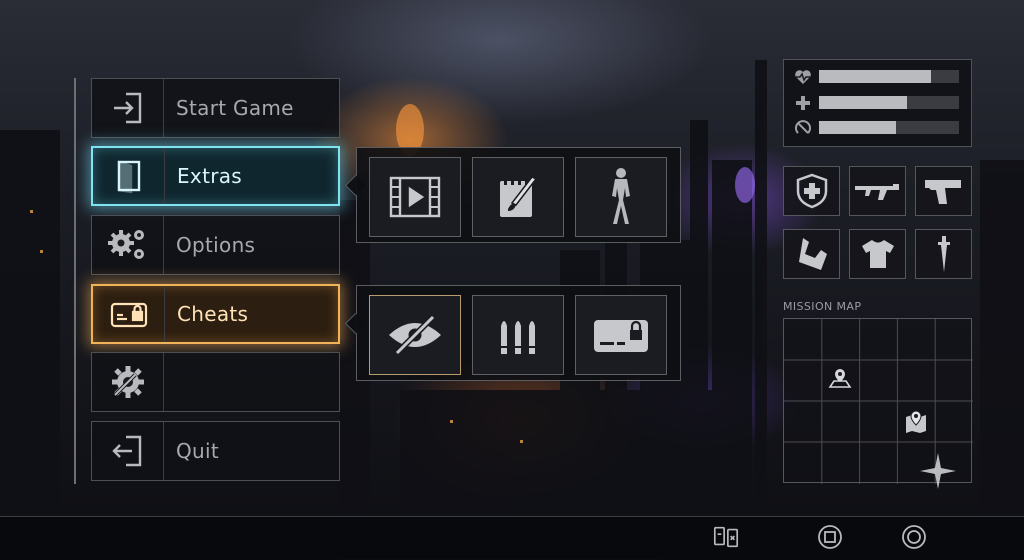 This screenshot has height=560, width=1024. What do you see at coordinates (863, 102) in the screenshot?
I see `armor-bar-fill` at bounding box center [863, 102].